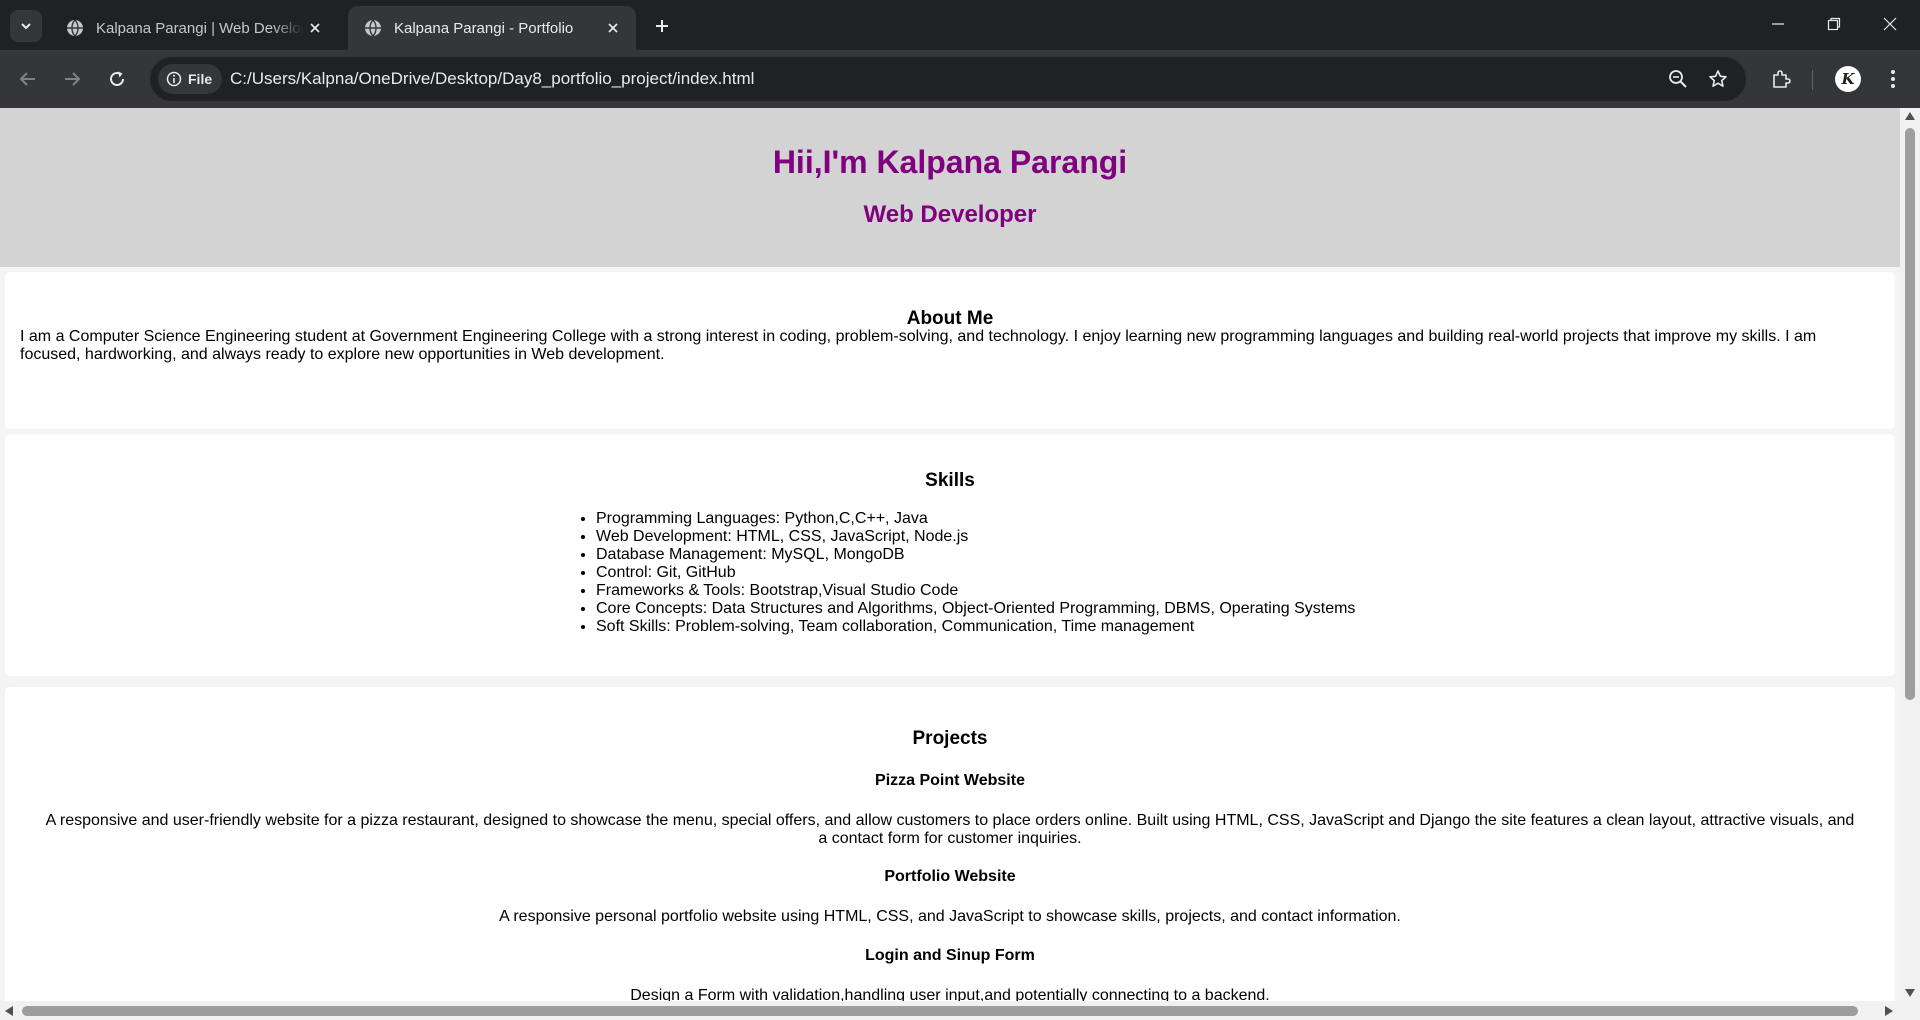  What do you see at coordinates (1910, 116) in the screenshot?
I see `scroll-up-arrow-icon` at bounding box center [1910, 116].